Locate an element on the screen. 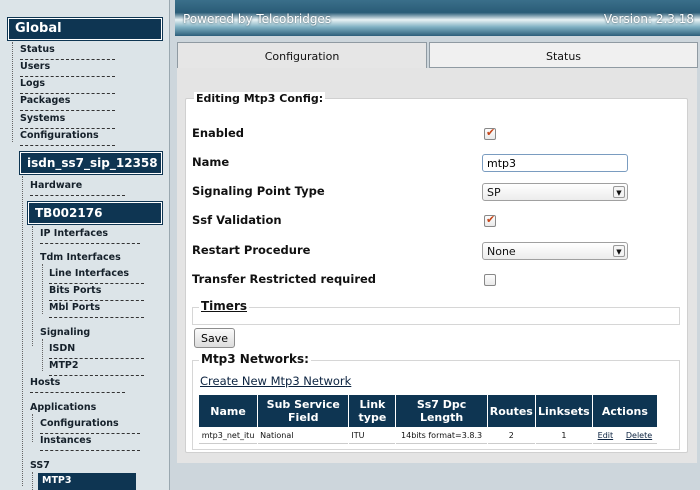  cell-actions: Edit Delete is located at coordinates (624, 436).